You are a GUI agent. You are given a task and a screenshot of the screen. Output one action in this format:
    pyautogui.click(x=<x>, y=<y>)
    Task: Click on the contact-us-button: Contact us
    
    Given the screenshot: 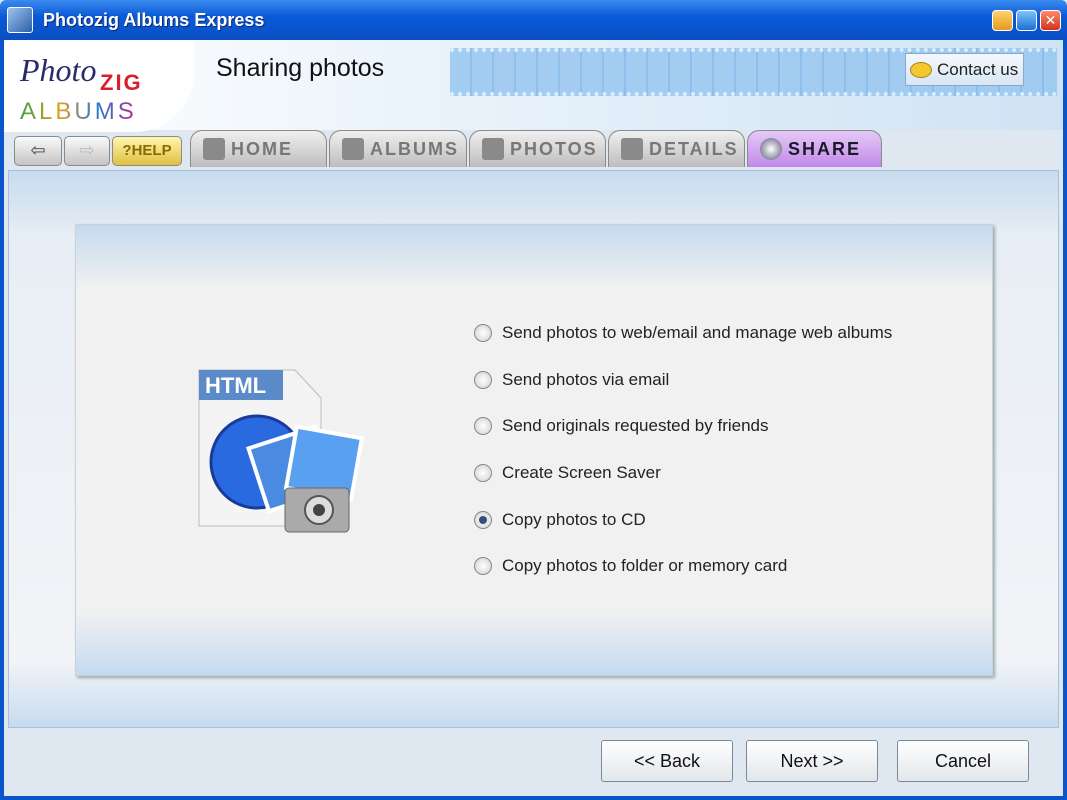 What is the action you would take?
    pyautogui.click(x=964, y=69)
    